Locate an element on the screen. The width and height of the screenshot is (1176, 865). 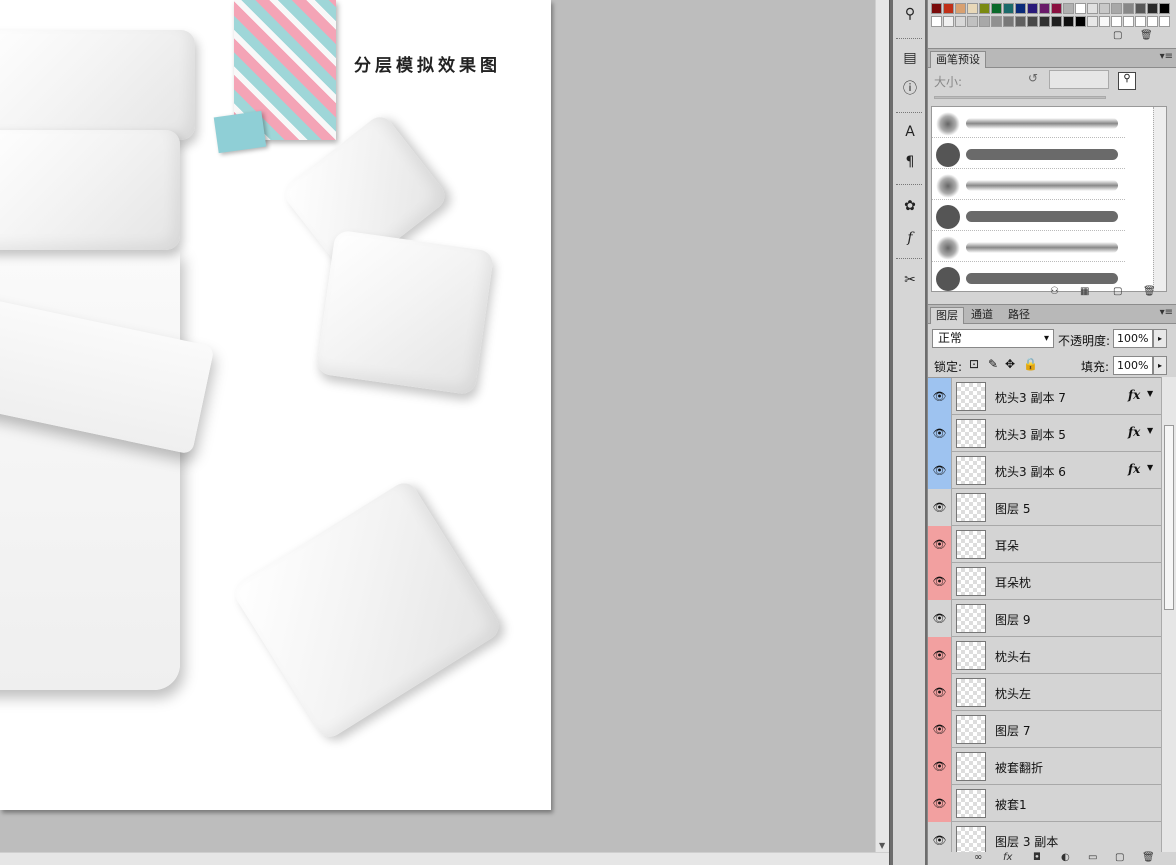
layer-name: 枕头3 副本 5 is located at coordinates (1030, 434).